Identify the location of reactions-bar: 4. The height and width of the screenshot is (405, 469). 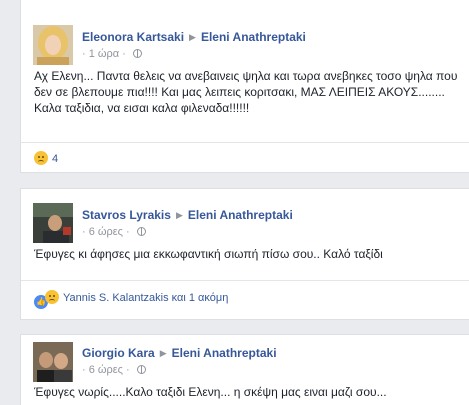
(46, 159).